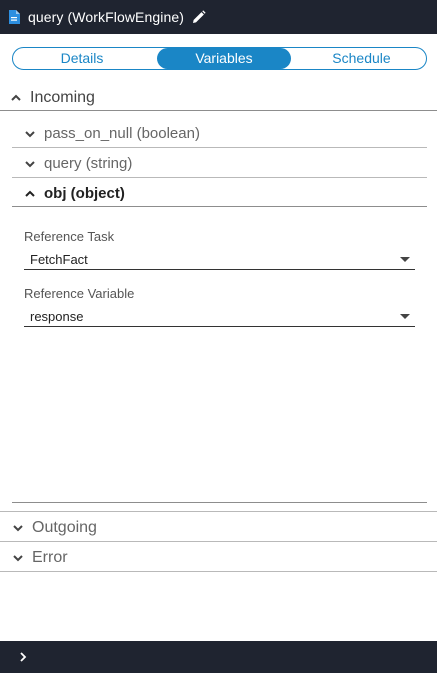 This screenshot has height=673, width=437. I want to click on variable-item-obj: obj (object), so click(74, 193).